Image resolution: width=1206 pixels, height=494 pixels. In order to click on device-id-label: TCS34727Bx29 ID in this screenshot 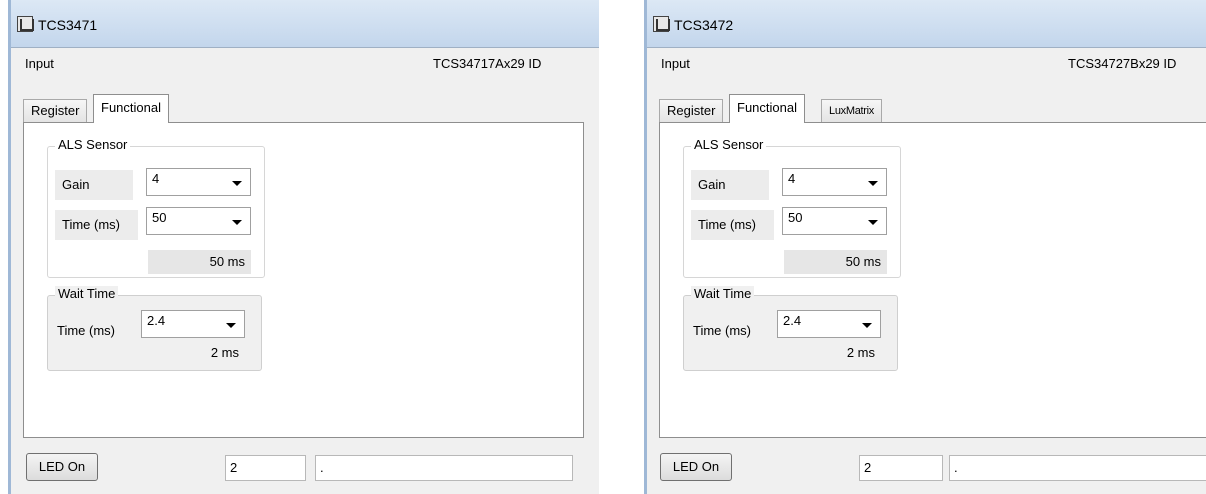, I will do `click(1122, 63)`.